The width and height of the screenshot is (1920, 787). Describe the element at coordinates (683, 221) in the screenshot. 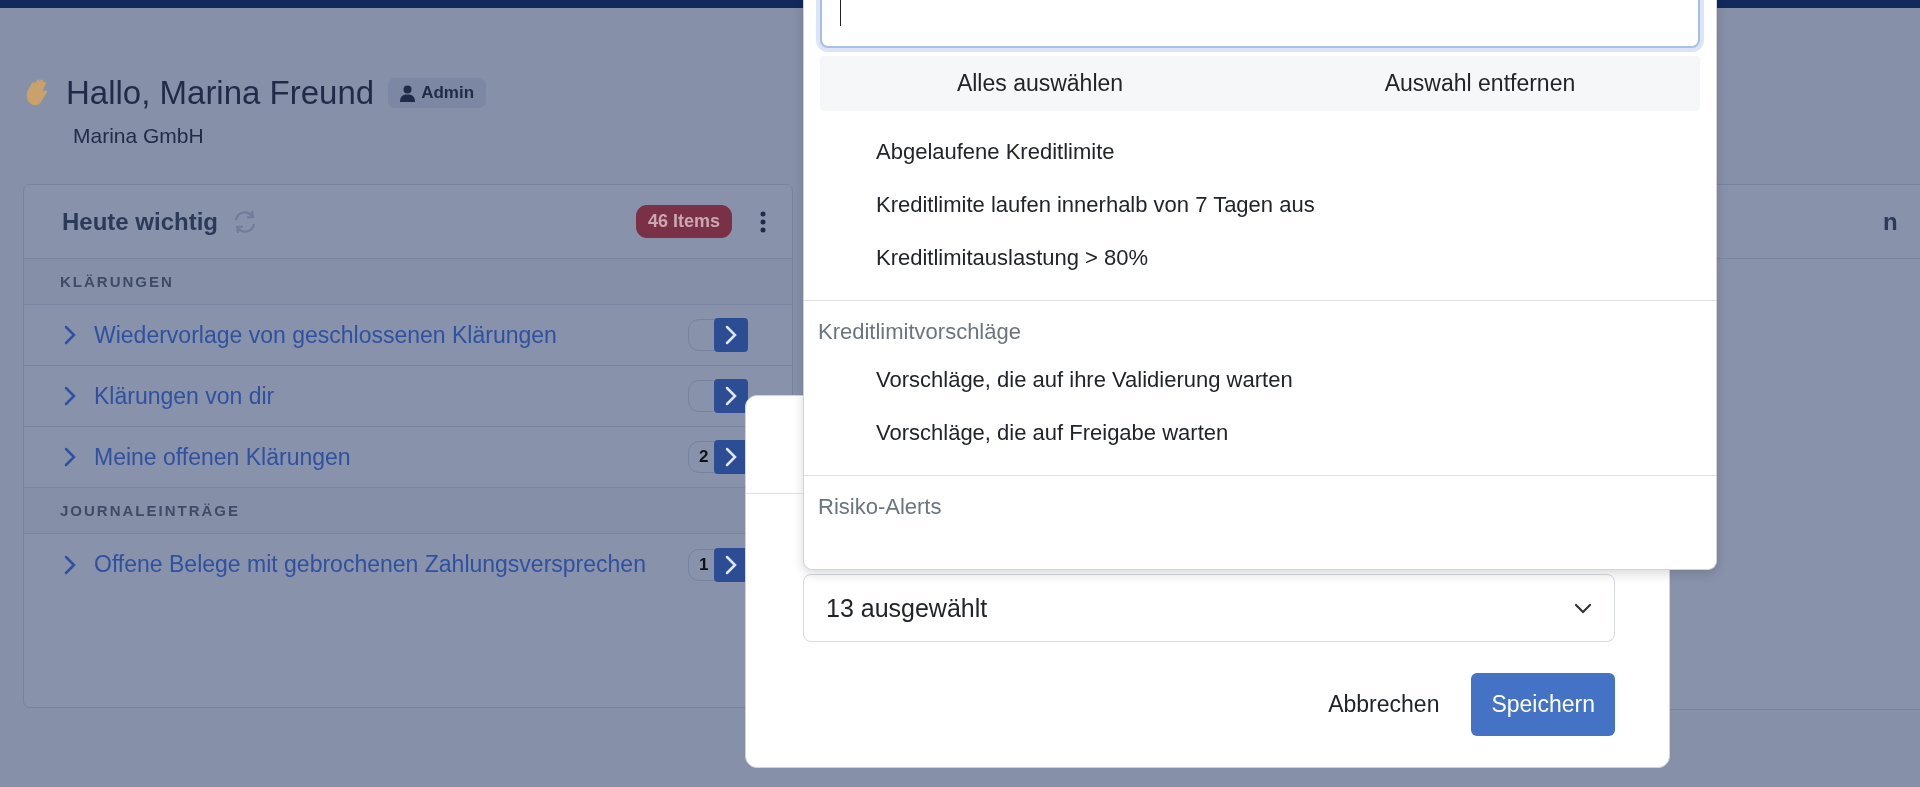

I see `items-count-badge: 46 Items` at that location.